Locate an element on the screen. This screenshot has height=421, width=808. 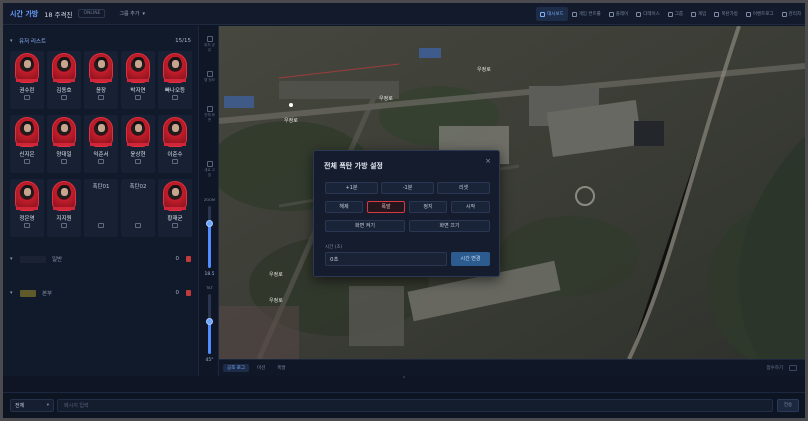
share-location-button: 위치 공유 is located at coordinates (209, 44).